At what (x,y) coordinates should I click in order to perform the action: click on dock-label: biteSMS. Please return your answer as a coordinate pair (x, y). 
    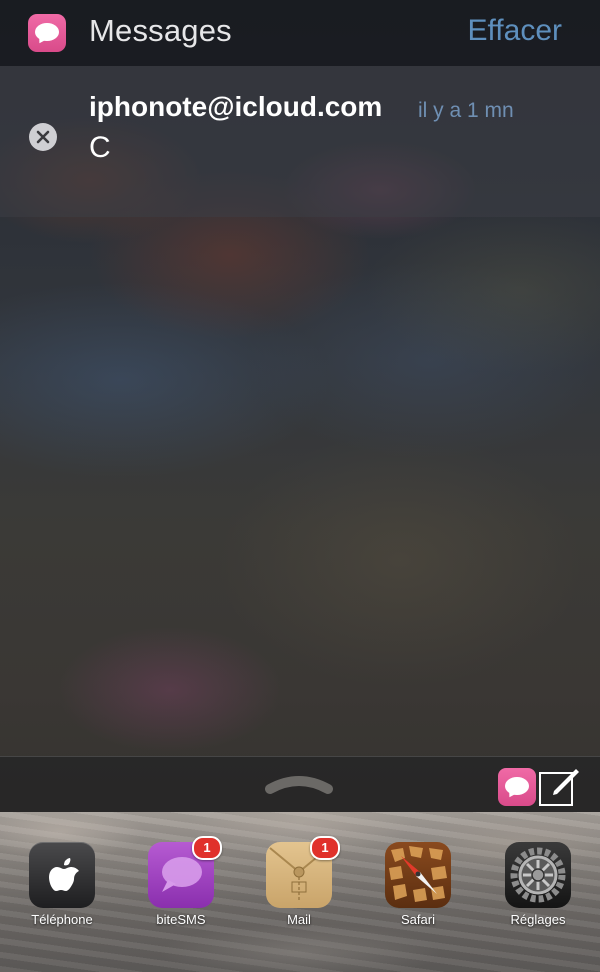
    Looking at the image, I should click on (181, 919).